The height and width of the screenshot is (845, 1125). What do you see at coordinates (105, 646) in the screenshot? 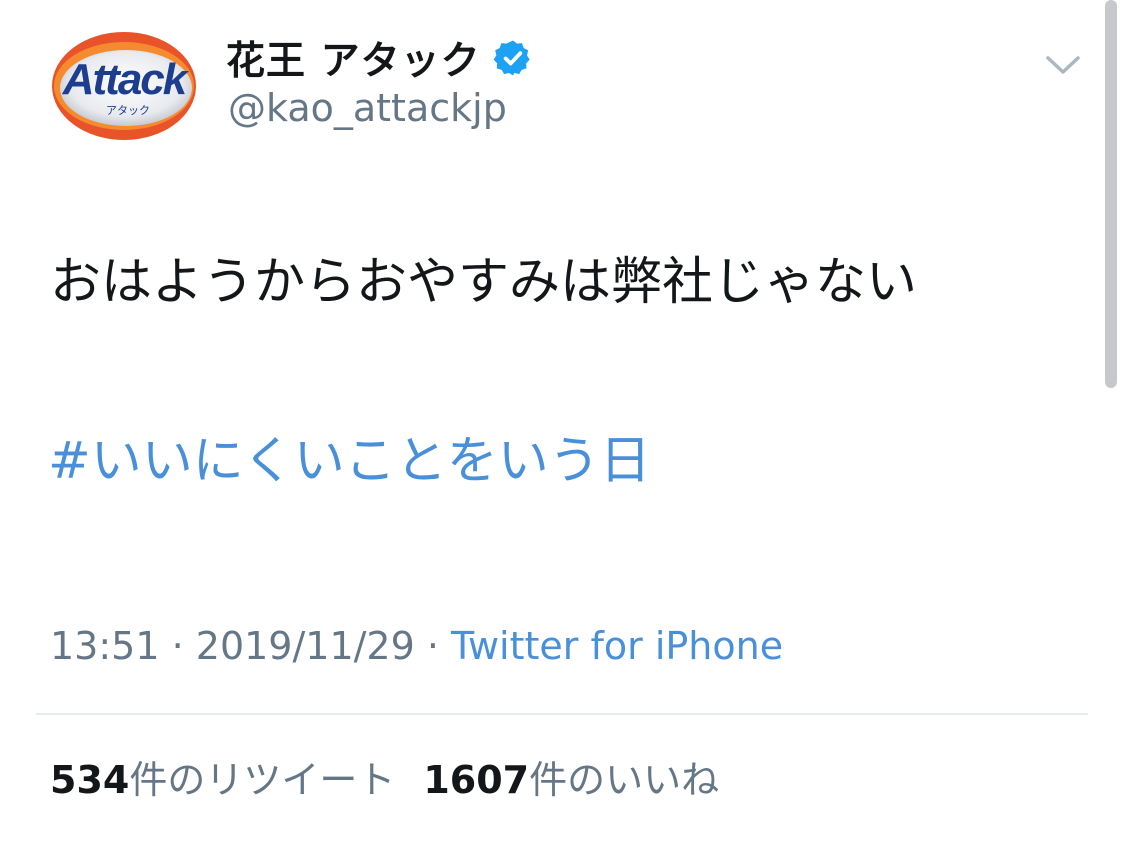
I see `tweet-time: 13:51` at bounding box center [105, 646].